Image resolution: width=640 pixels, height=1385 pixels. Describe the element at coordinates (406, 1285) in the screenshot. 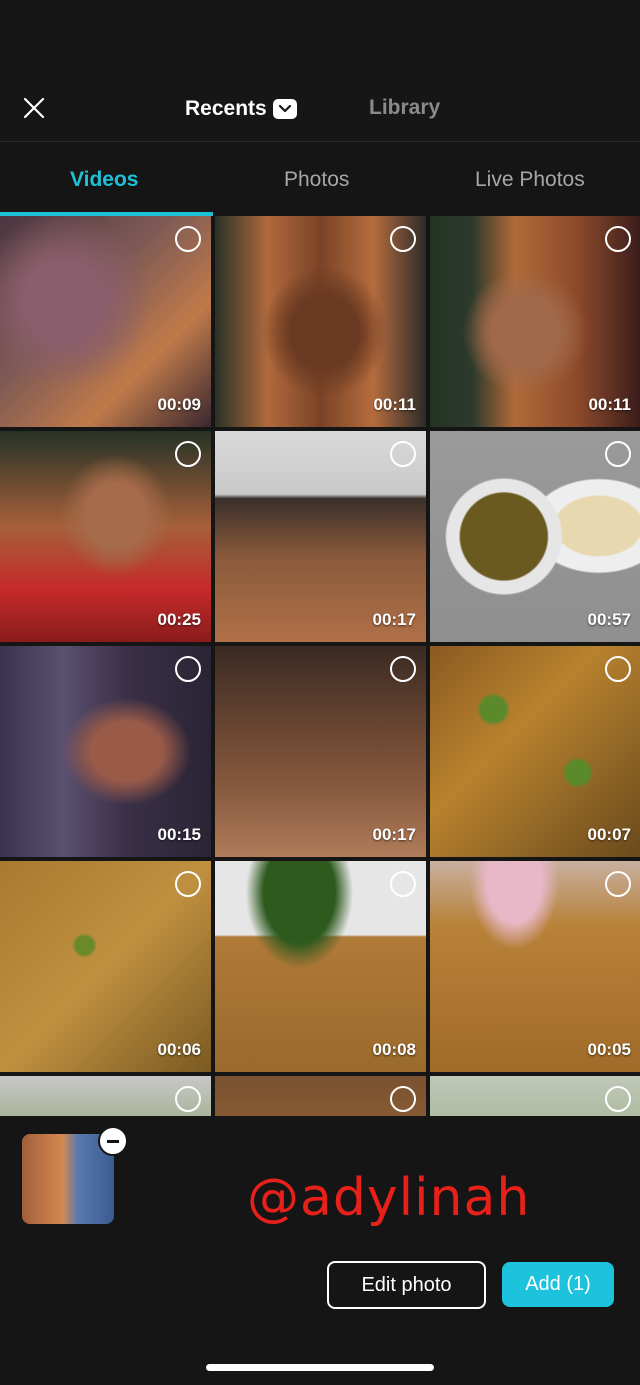

I see `edit-photo-button: Edit photo` at that location.